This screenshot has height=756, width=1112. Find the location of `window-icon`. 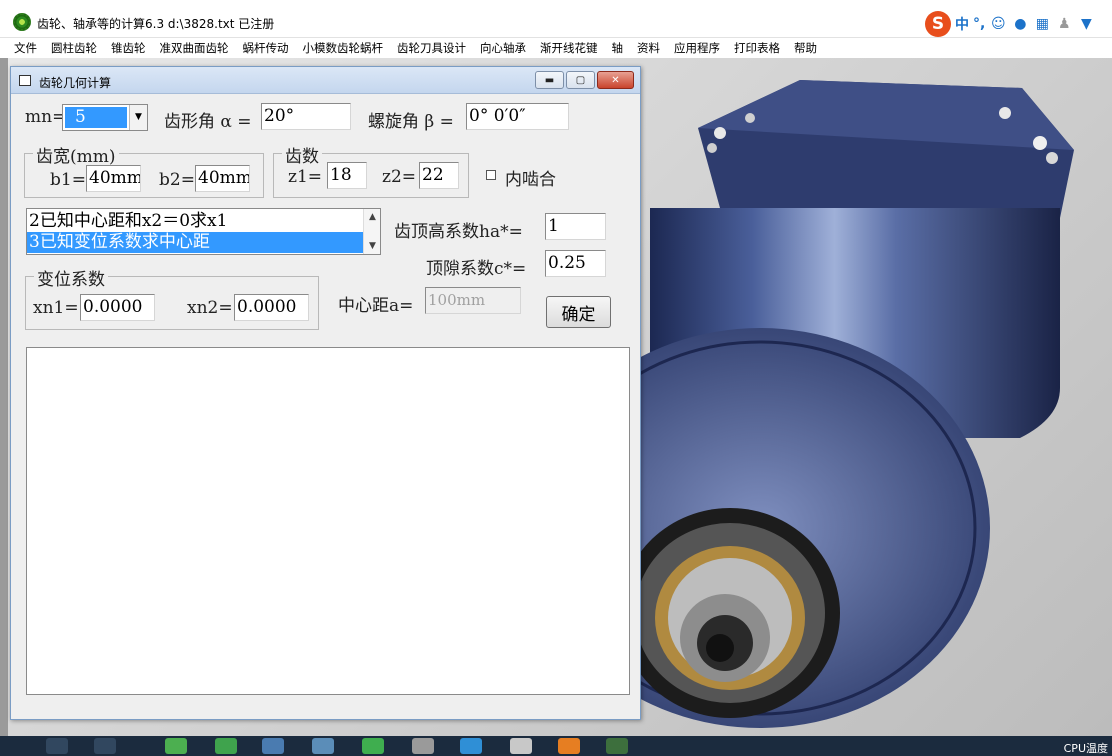

window-icon is located at coordinates (25, 80).